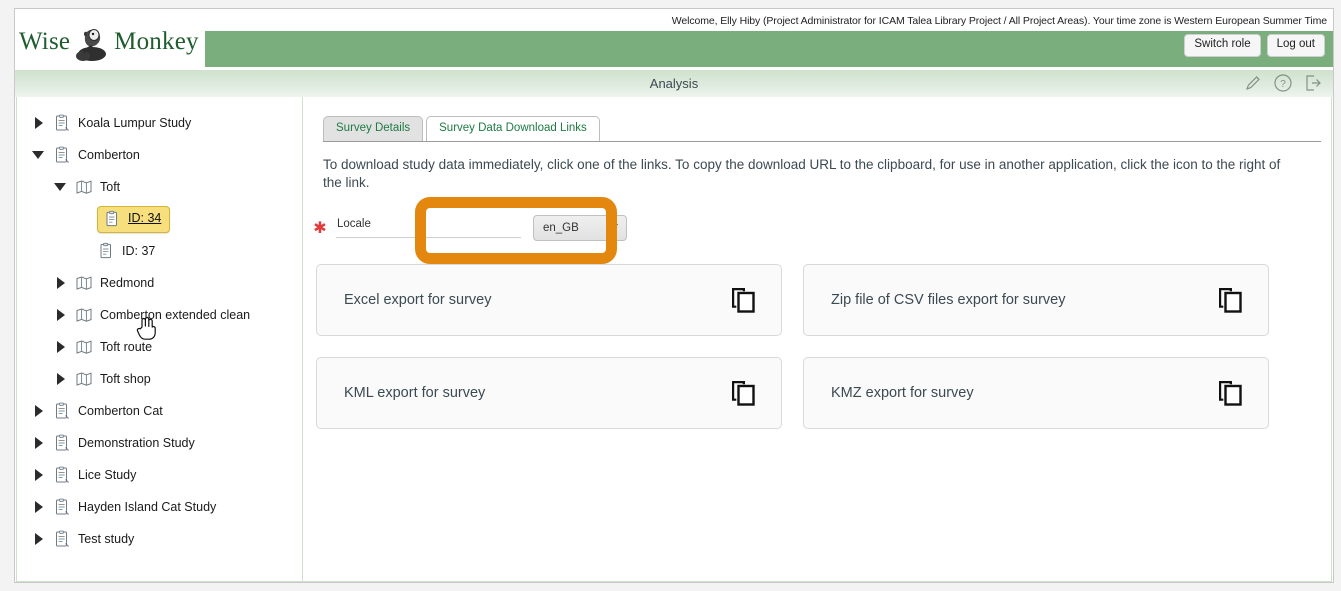 Image resolution: width=1341 pixels, height=591 pixels. I want to click on tree-item-label: Lice Study, so click(107, 474).